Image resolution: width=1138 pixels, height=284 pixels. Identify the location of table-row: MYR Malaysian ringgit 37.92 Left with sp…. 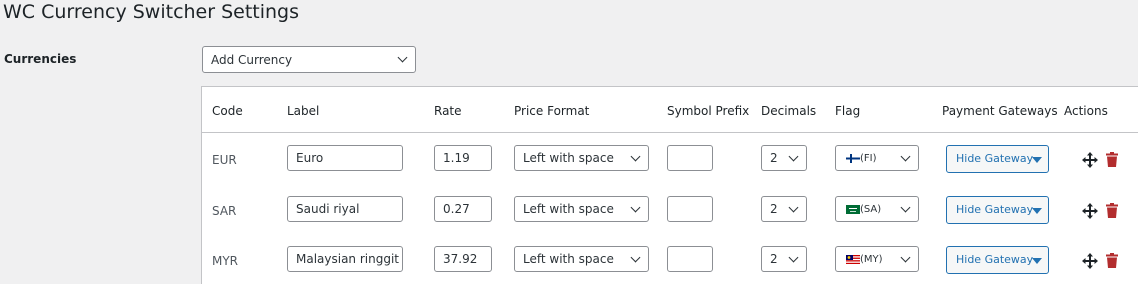
(670, 261).